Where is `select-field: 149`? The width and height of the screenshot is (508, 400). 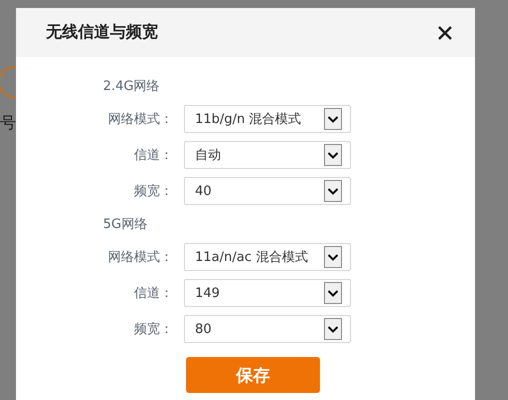
select-field: 149 is located at coordinates (267, 293).